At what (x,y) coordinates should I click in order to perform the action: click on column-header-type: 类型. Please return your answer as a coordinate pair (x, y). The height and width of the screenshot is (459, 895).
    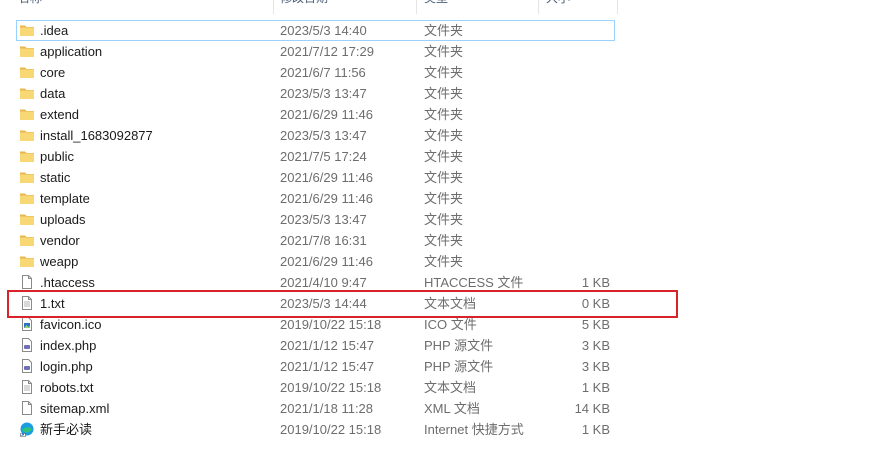
    Looking at the image, I should click on (436, 6).